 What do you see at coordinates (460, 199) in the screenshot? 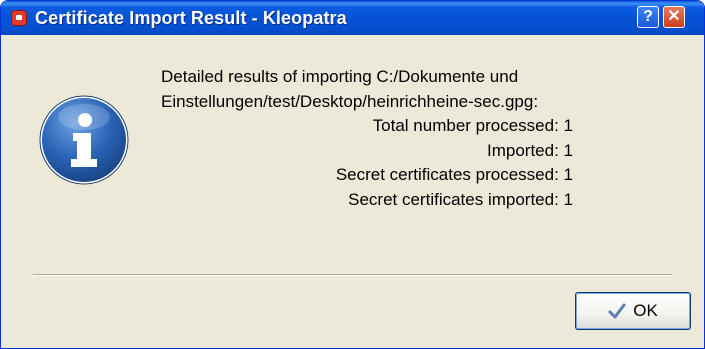
I see `stat-secret-imported: Secret certificates imported: 1` at bounding box center [460, 199].